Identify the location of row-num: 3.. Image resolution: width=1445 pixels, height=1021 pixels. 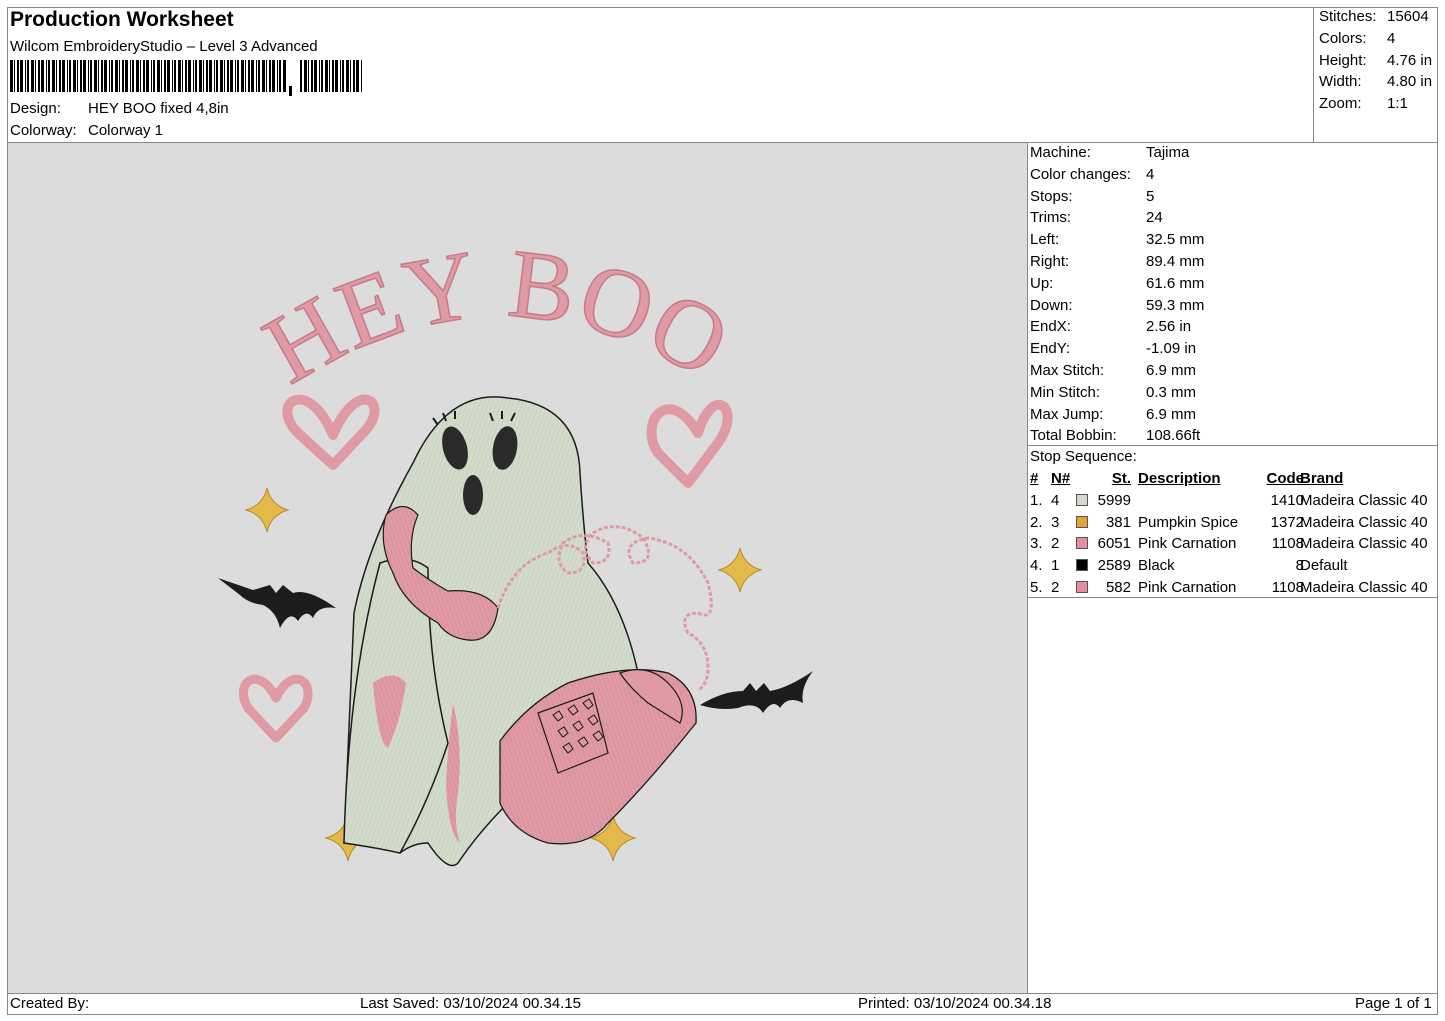
(1036, 544).